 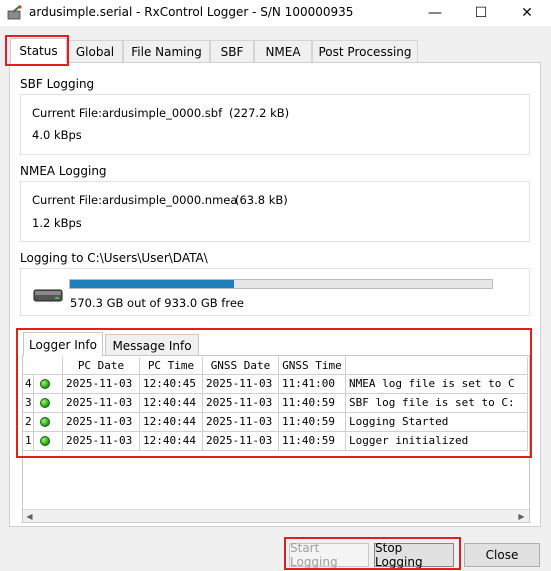 What do you see at coordinates (166, 51) in the screenshot?
I see `tab-file-naming: File Naming` at bounding box center [166, 51].